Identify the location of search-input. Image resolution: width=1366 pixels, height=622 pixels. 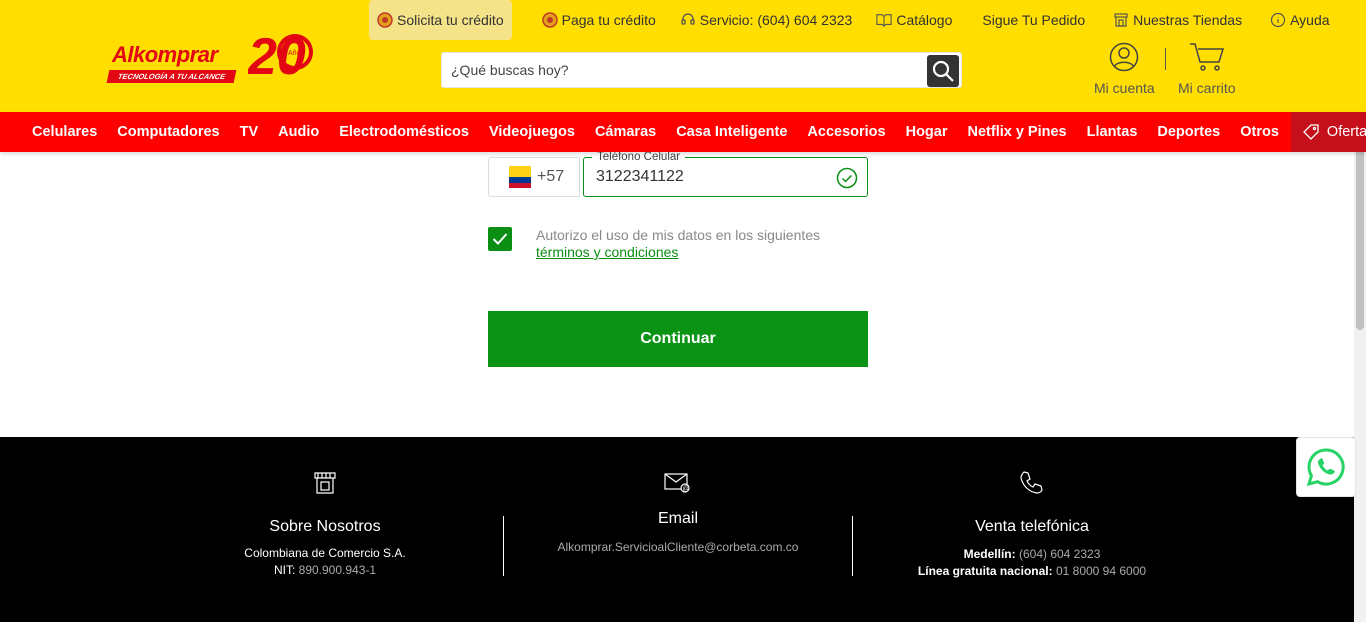
(684, 70).